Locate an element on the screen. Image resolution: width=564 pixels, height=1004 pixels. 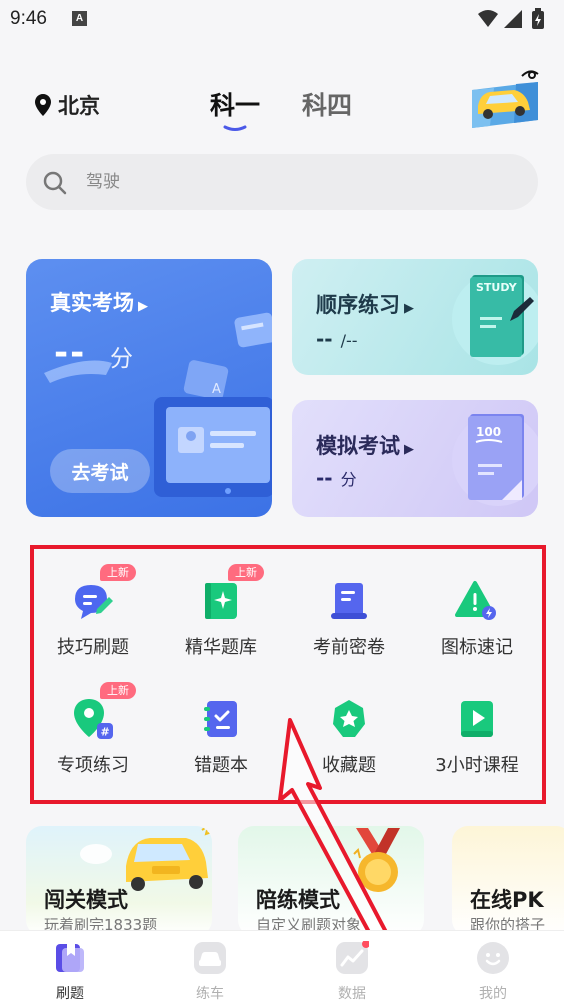
shortcut-favorites: 收藏题 is located at coordinates (349, 722).